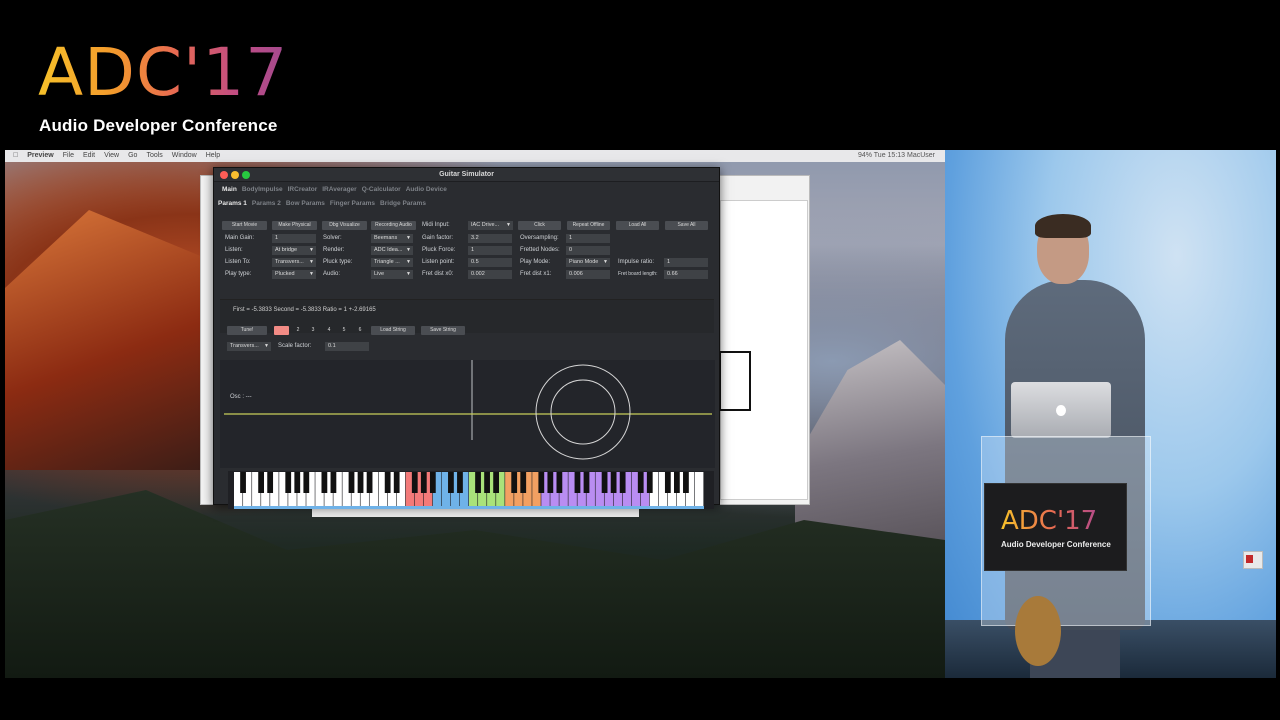  I want to click on scale-factor-field: 0.1, so click(347, 346).